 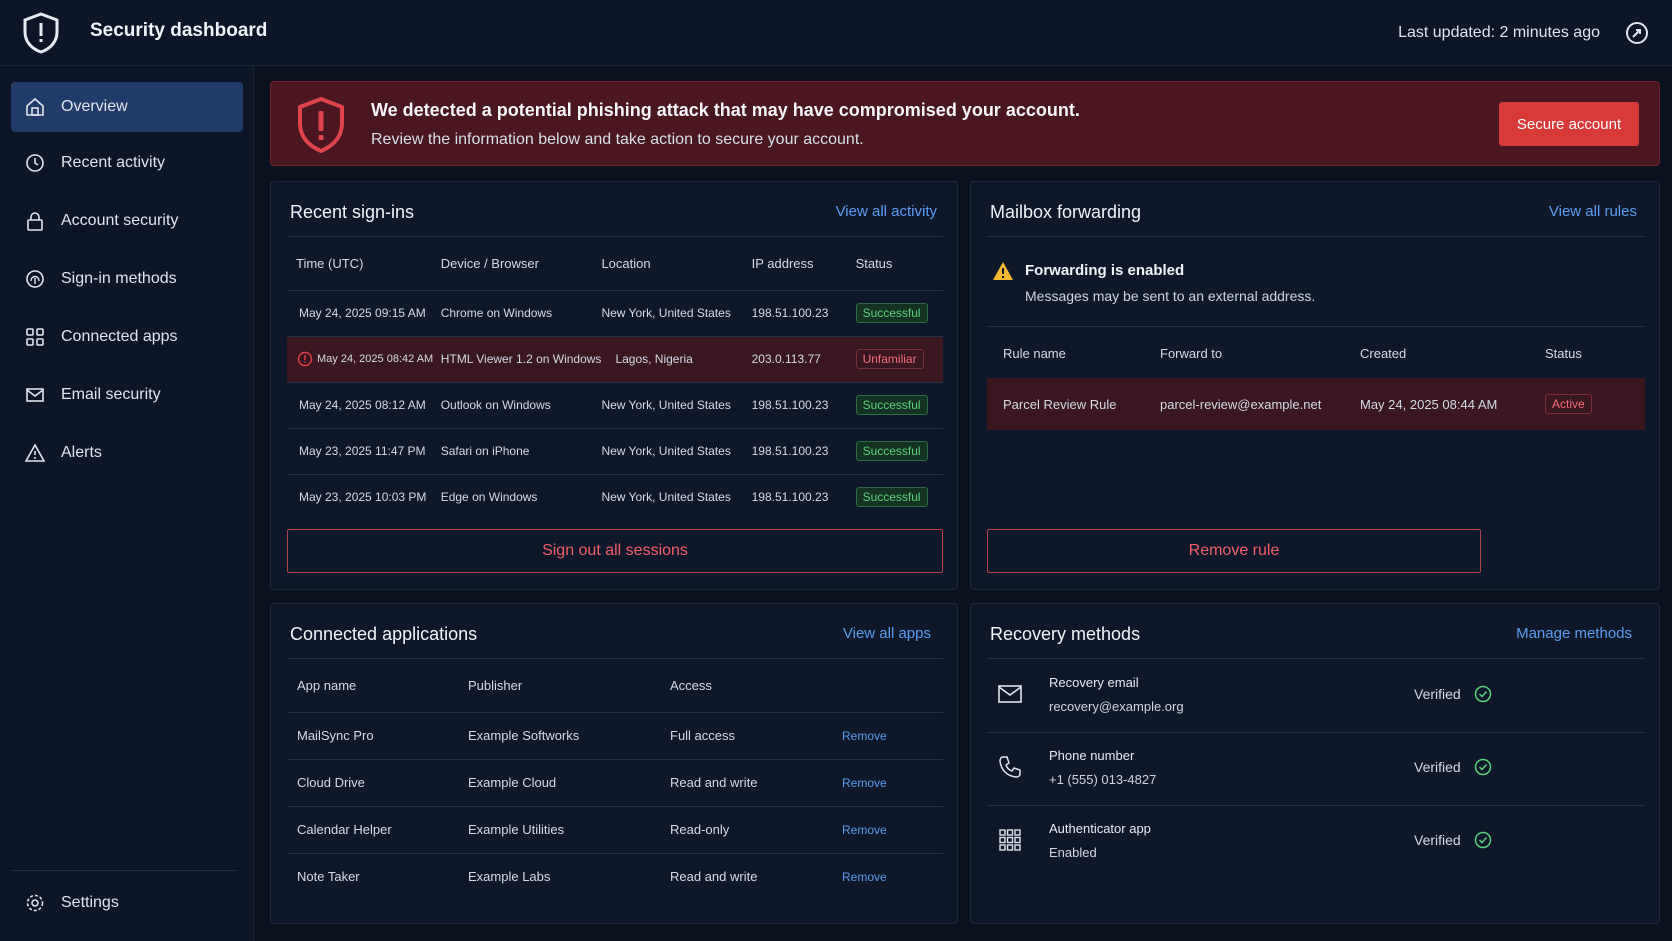 What do you see at coordinates (330, 264) in the screenshot?
I see `column-header: Time (UTC)` at bounding box center [330, 264].